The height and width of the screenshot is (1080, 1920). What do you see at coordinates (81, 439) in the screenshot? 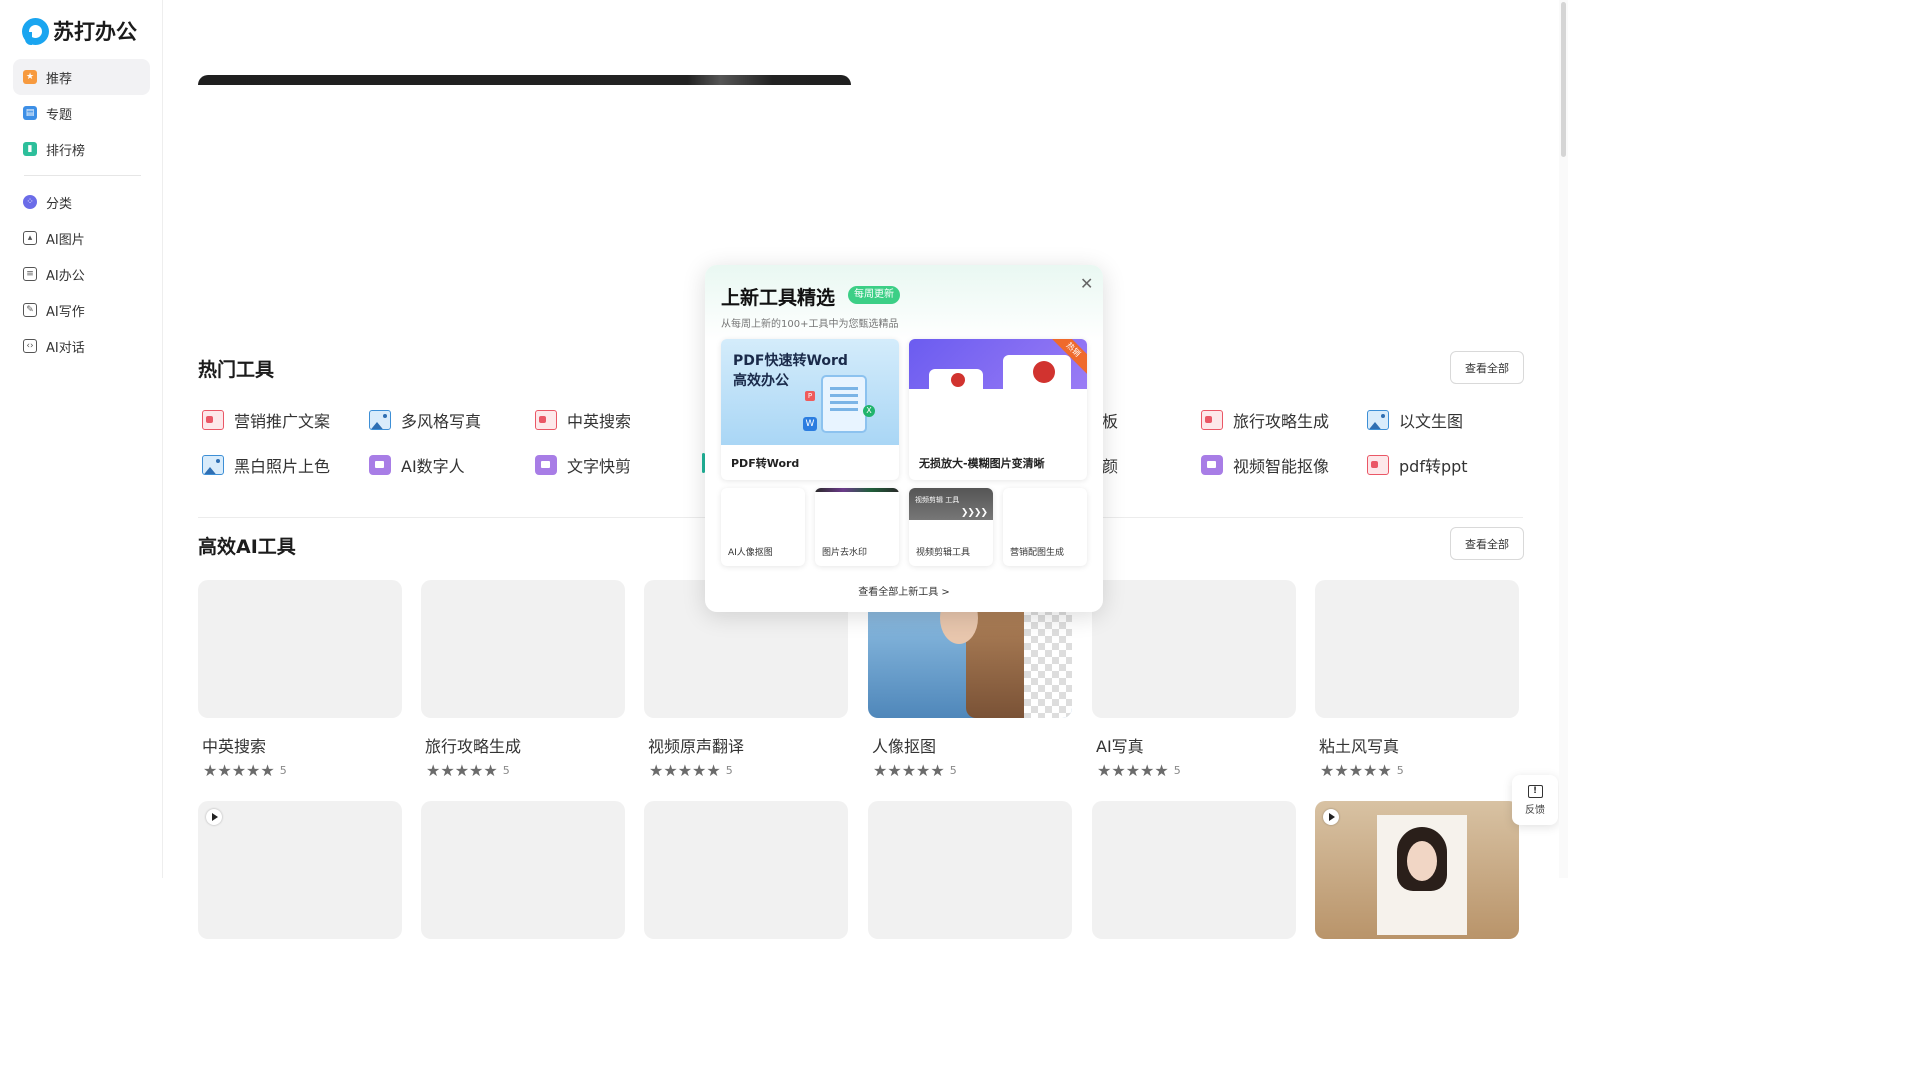
I see `sidebar: 苏打办公 ★ 推荐 ▤ 专题 ▮ 排行榜 ⁘ 分类 ▴ AI图片 ≡ AI办公` at bounding box center [81, 439].